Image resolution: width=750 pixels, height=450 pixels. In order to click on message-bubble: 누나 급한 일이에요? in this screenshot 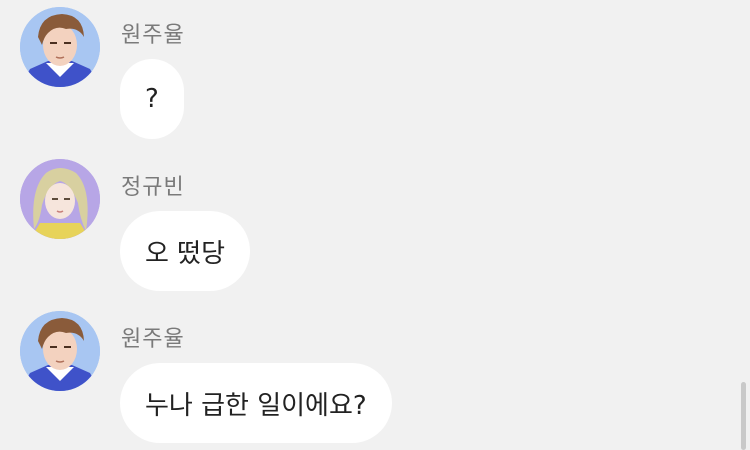, I will do `click(256, 403)`.